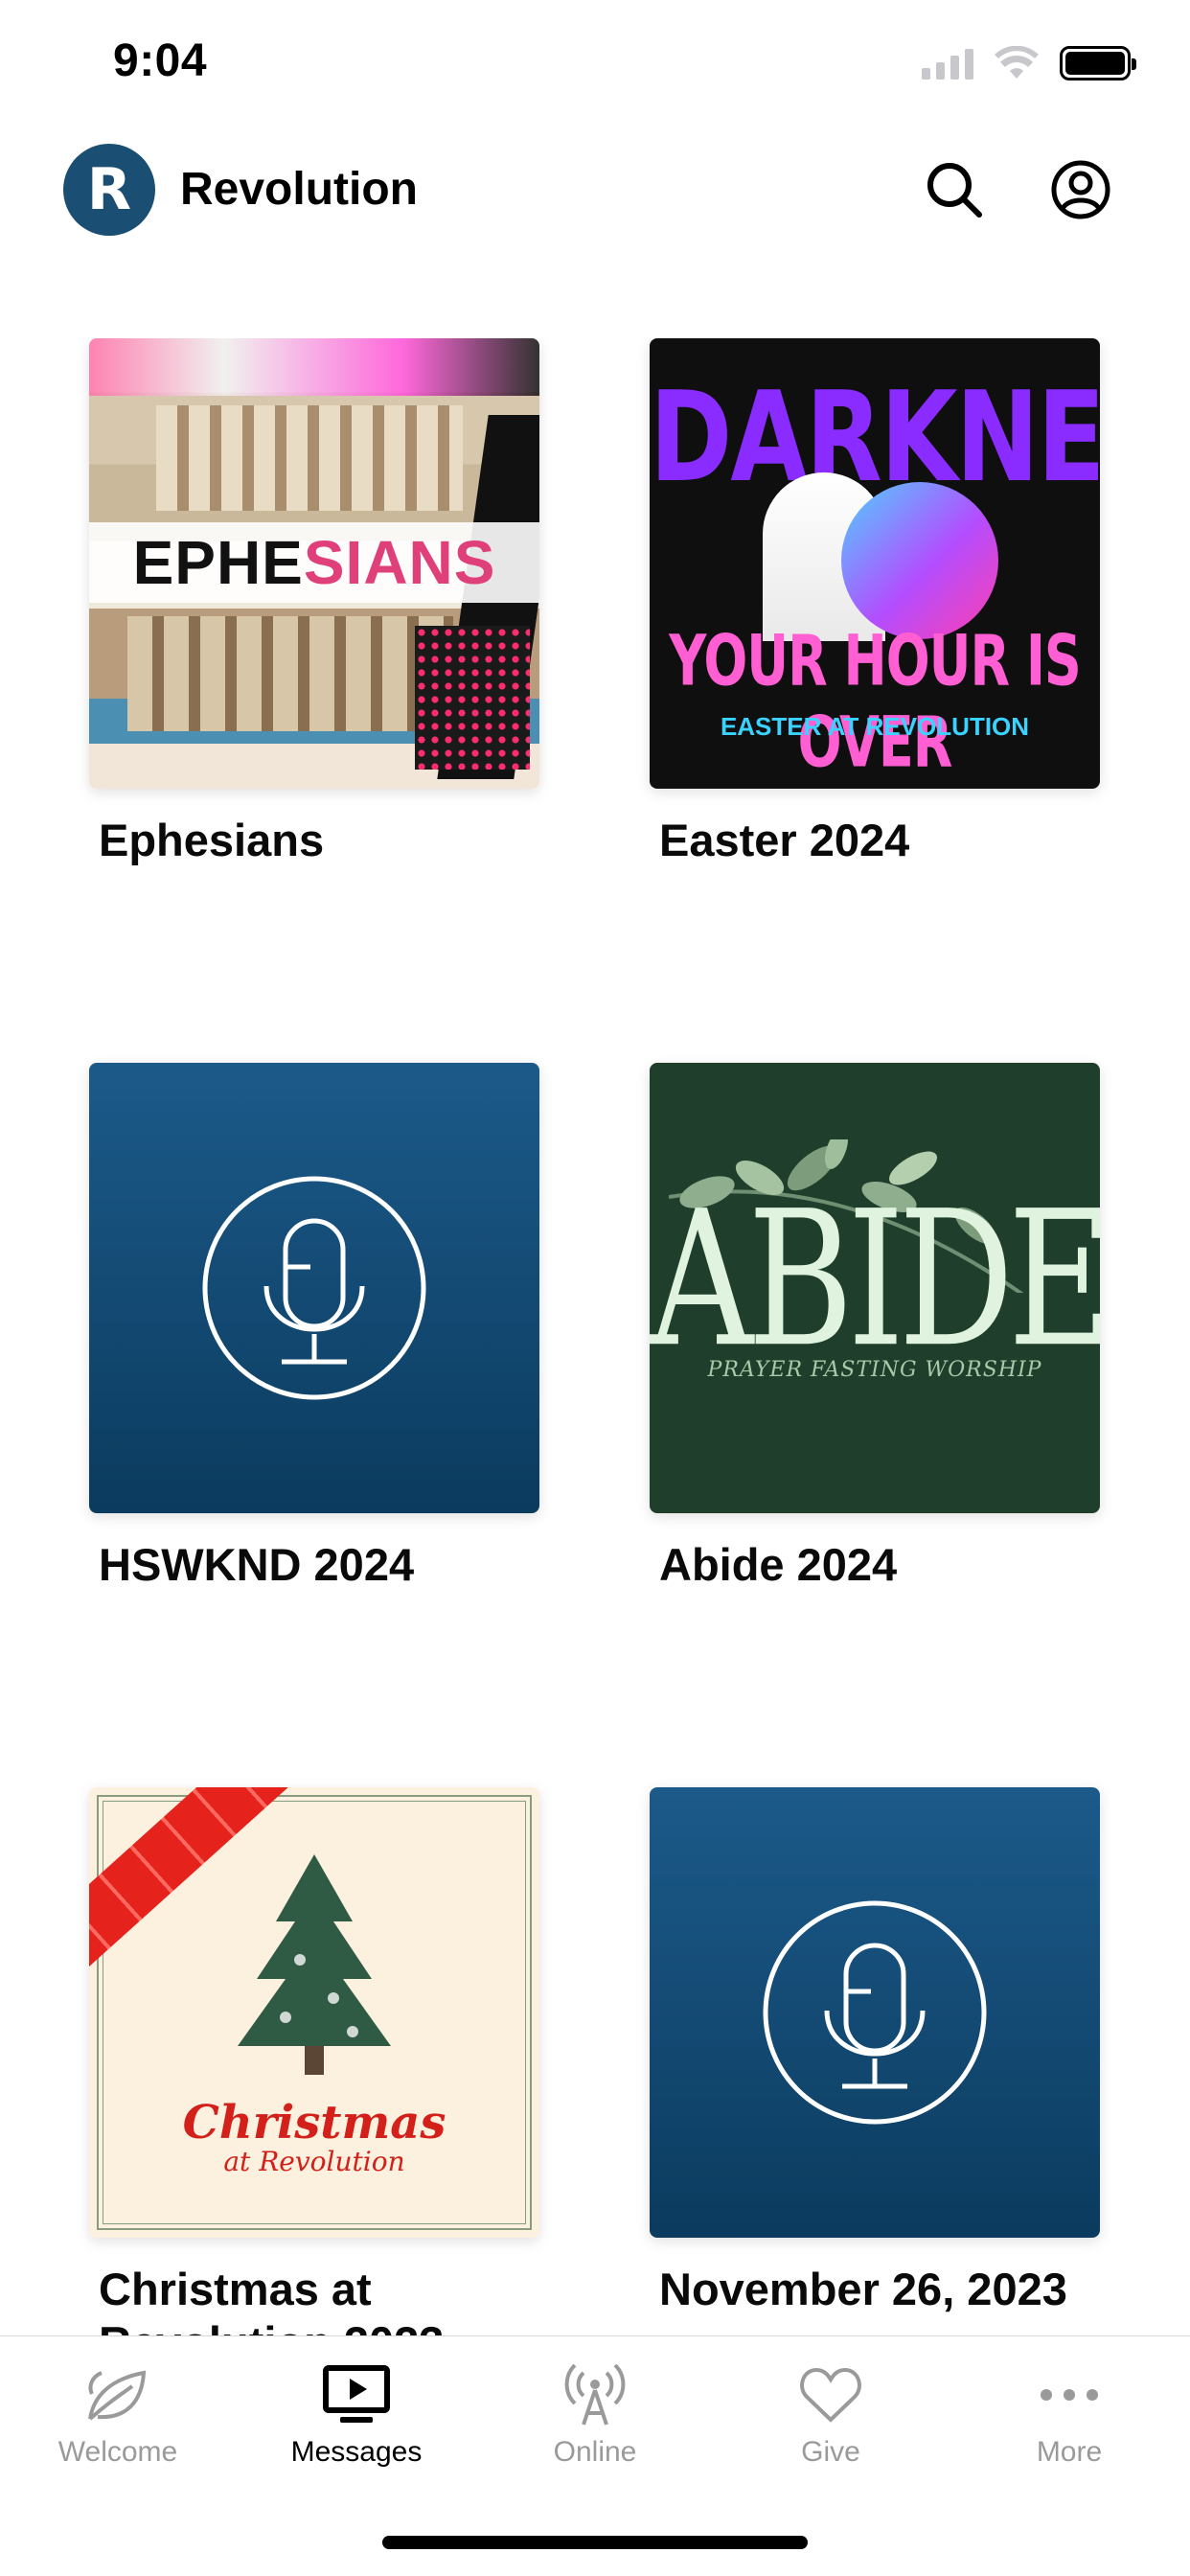 Image resolution: width=1190 pixels, height=2576 pixels. Describe the element at coordinates (118, 2395) in the screenshot. I see `leaf-icon` at that location.